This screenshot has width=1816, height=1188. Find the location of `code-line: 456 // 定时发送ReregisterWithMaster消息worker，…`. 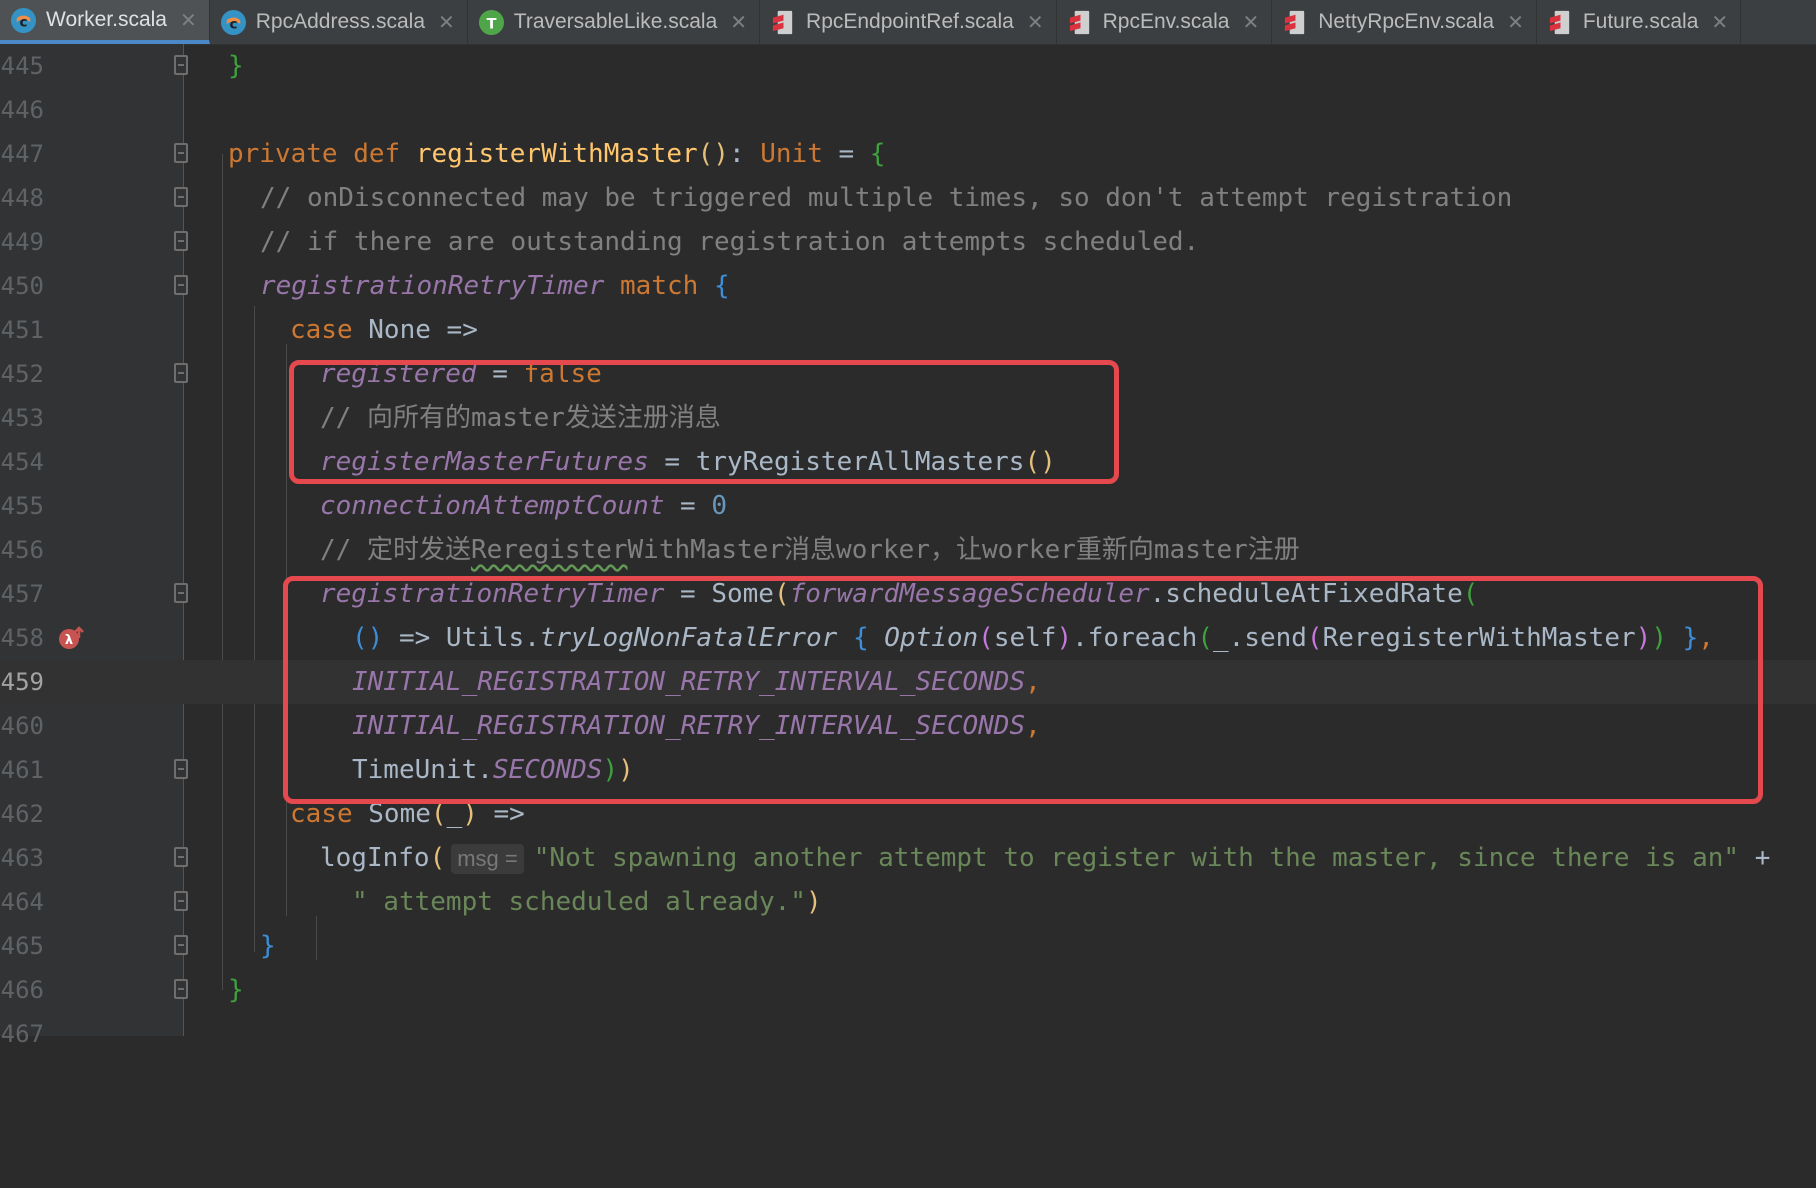

code-line: 456 // 定时发送ReregisterWithMaster消息worker，… is located at coordinates (908, 550).